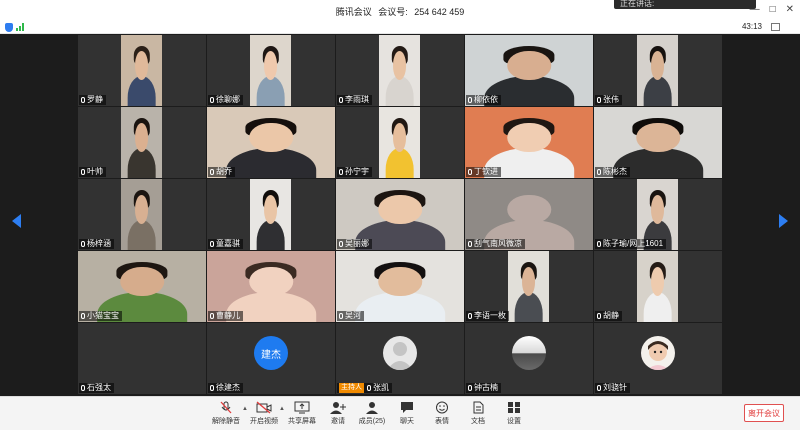  Describe the element at coordinates (353, 12) in the screenshot. I see `app-name: 腾讯会议` at that location.